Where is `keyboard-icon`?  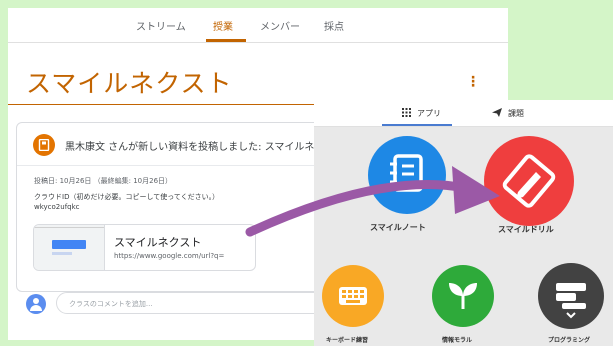
keyboard-icon is located at coordinates (353, 296).